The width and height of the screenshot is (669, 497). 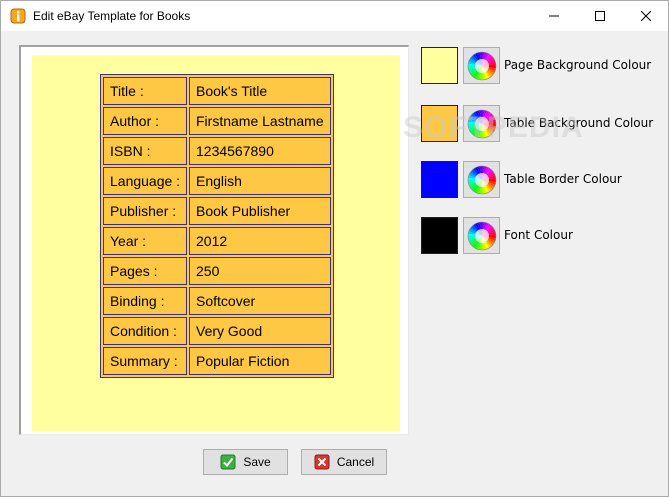 I want to click on page-background-colour-button, so click(x=481, y=65).